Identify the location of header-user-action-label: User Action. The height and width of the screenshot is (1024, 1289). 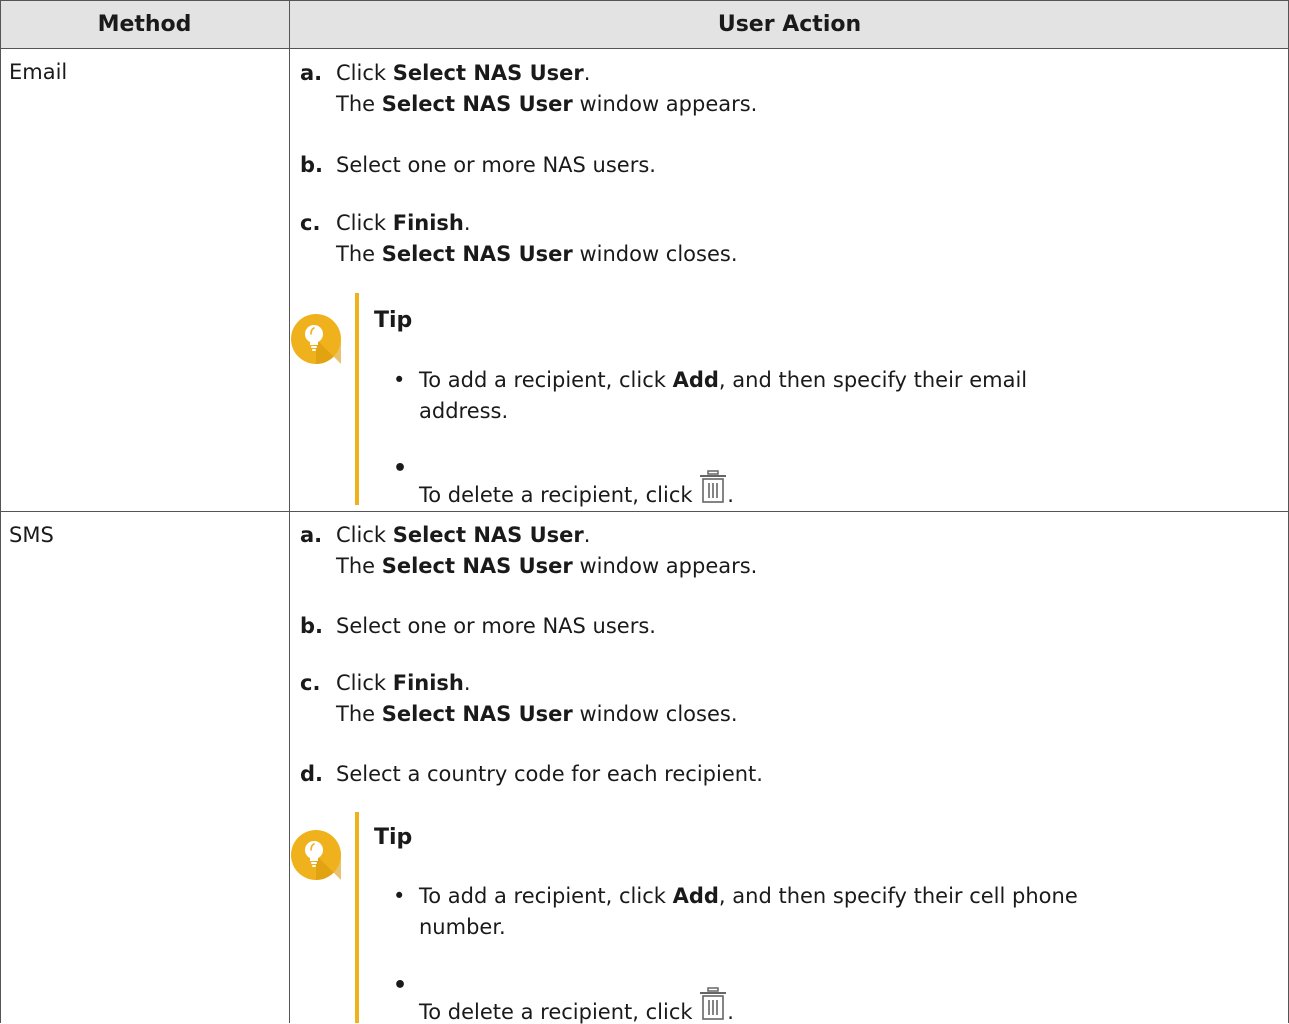
(789, 24).